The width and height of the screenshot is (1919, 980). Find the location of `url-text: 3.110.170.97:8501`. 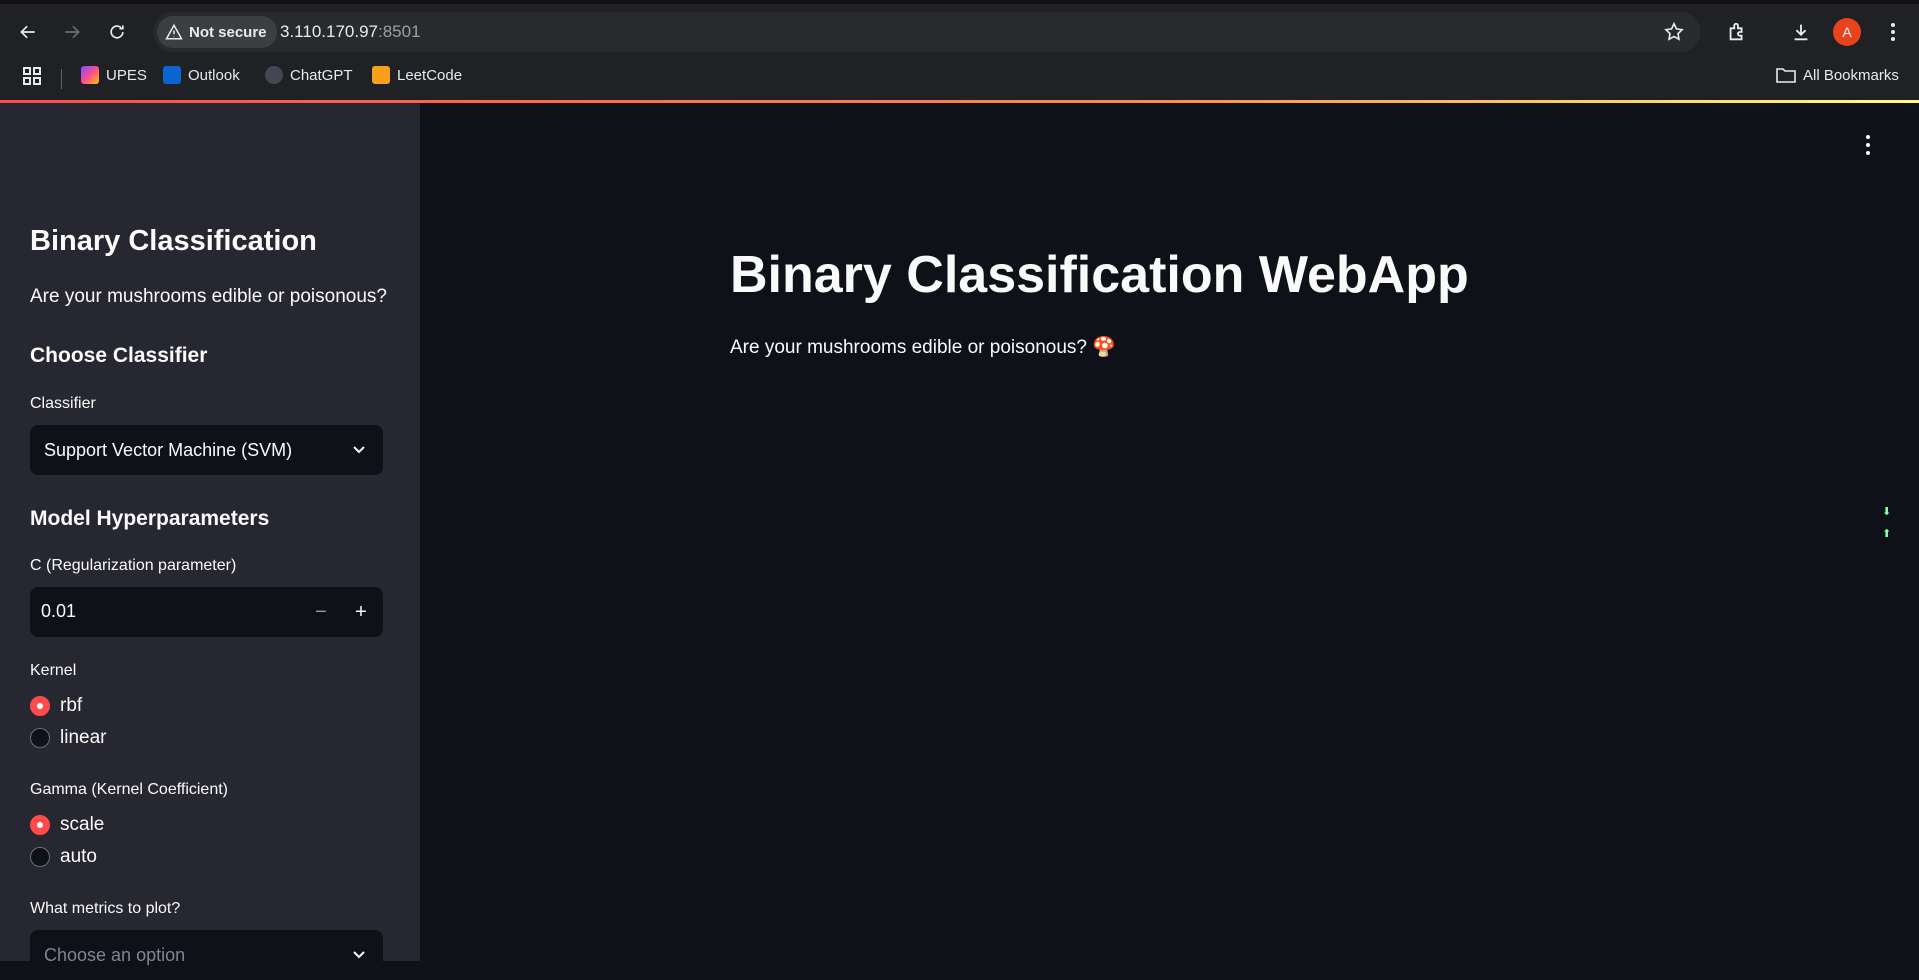

url-text: 3.110.170.97:8501 is located at coordinates (350, 32).